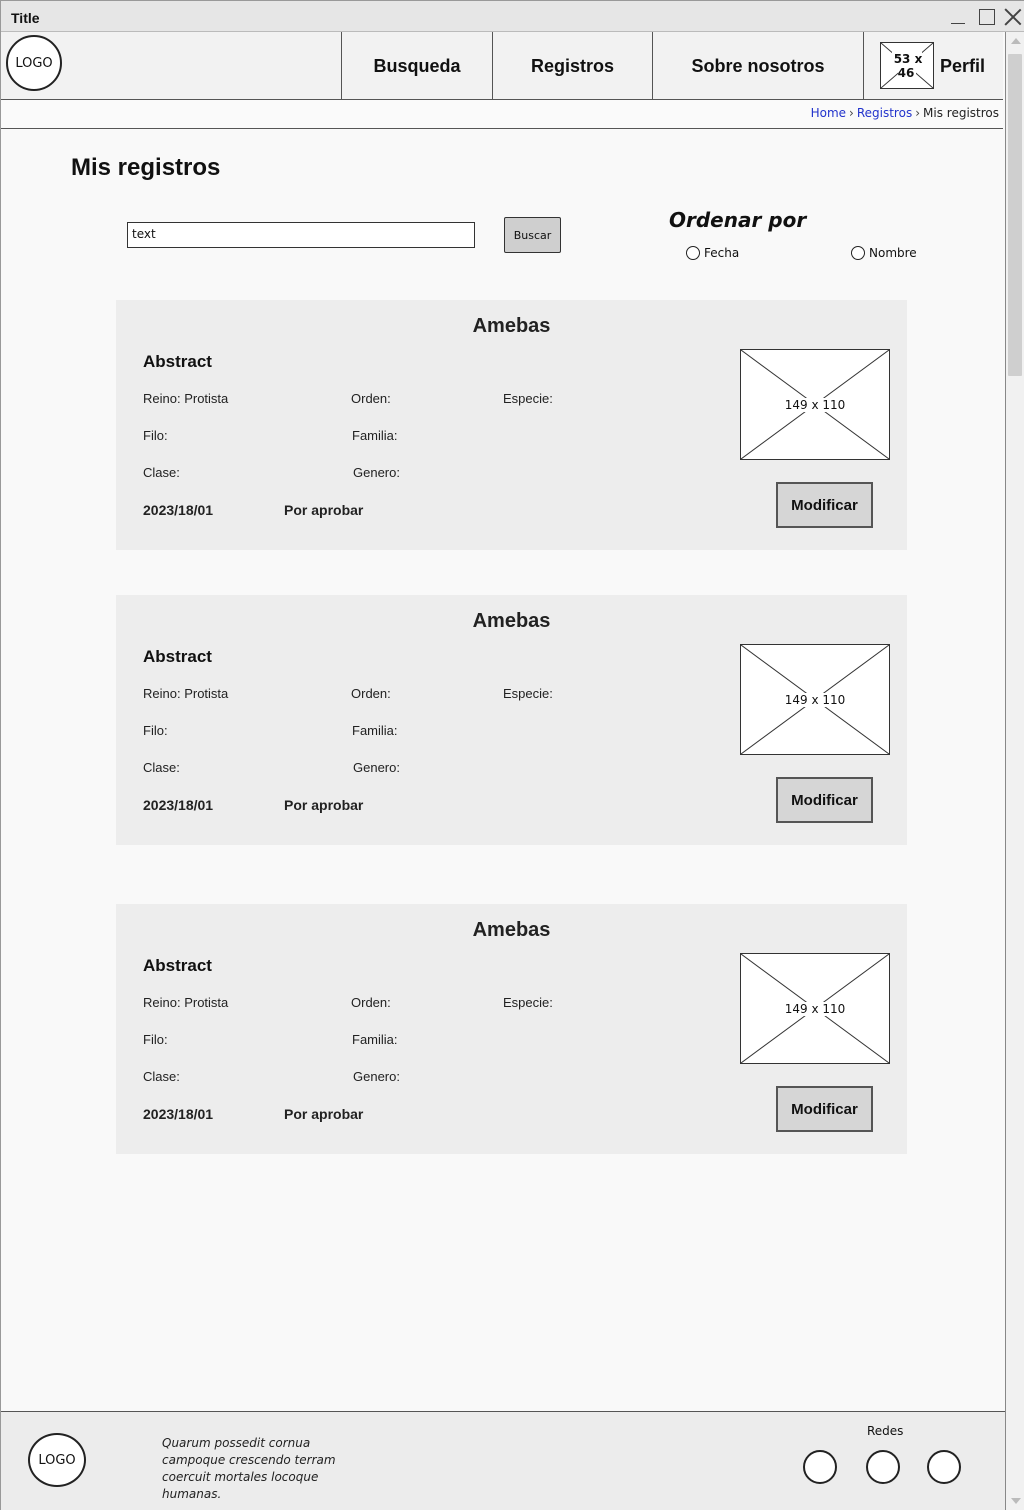  Describe the element at coordinates (301, 235) in the screenshot. I see `search-input: text` at that location.